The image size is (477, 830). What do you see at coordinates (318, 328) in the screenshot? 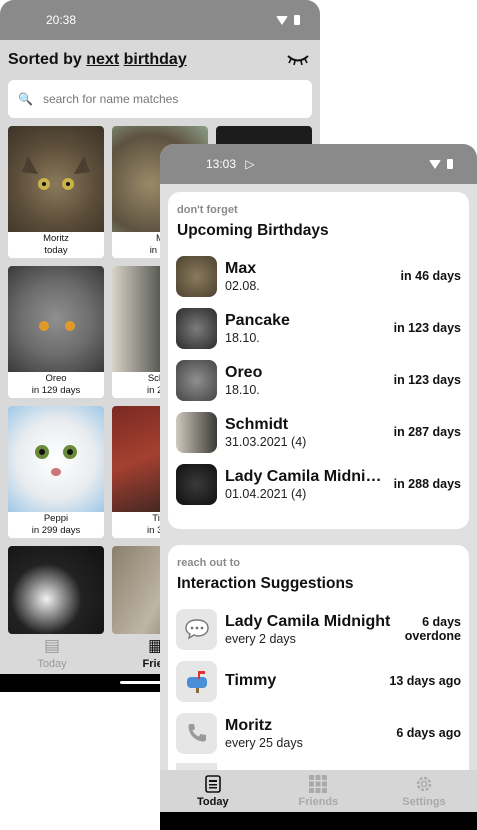
I see `birthday-row: Pancake 18.10. in 123 days` at bounding box center [318, 328].